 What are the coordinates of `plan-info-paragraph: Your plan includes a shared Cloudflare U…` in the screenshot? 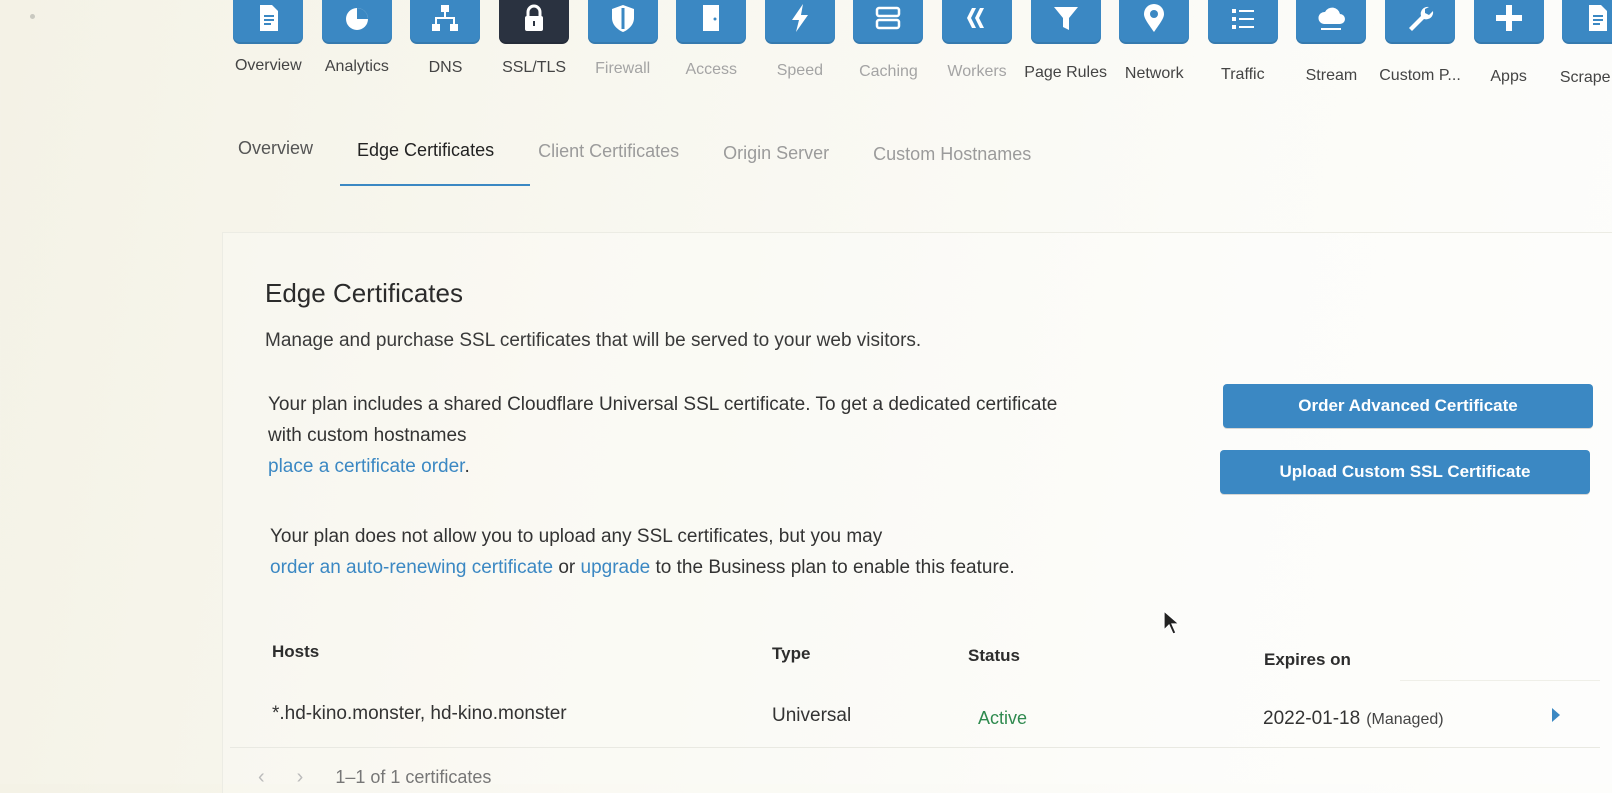 It's located at (668, 435).